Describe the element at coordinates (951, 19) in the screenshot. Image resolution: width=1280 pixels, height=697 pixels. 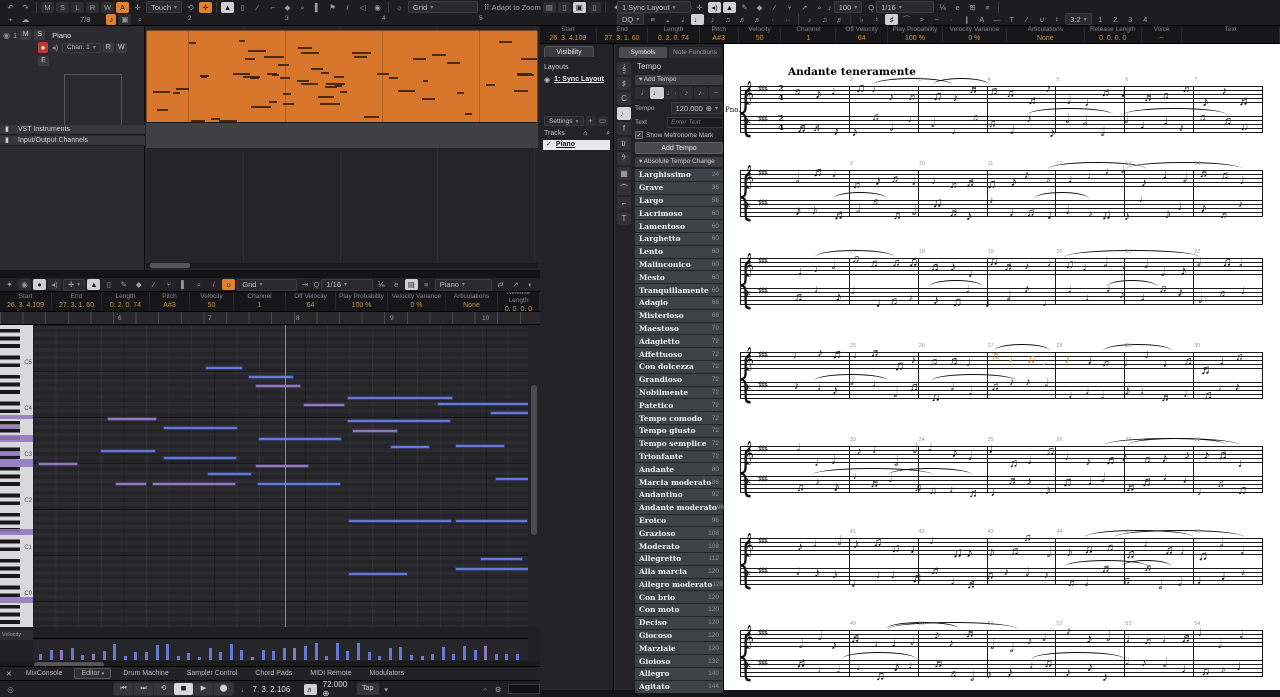
I see `articulation-2-icon: ·` at that location.